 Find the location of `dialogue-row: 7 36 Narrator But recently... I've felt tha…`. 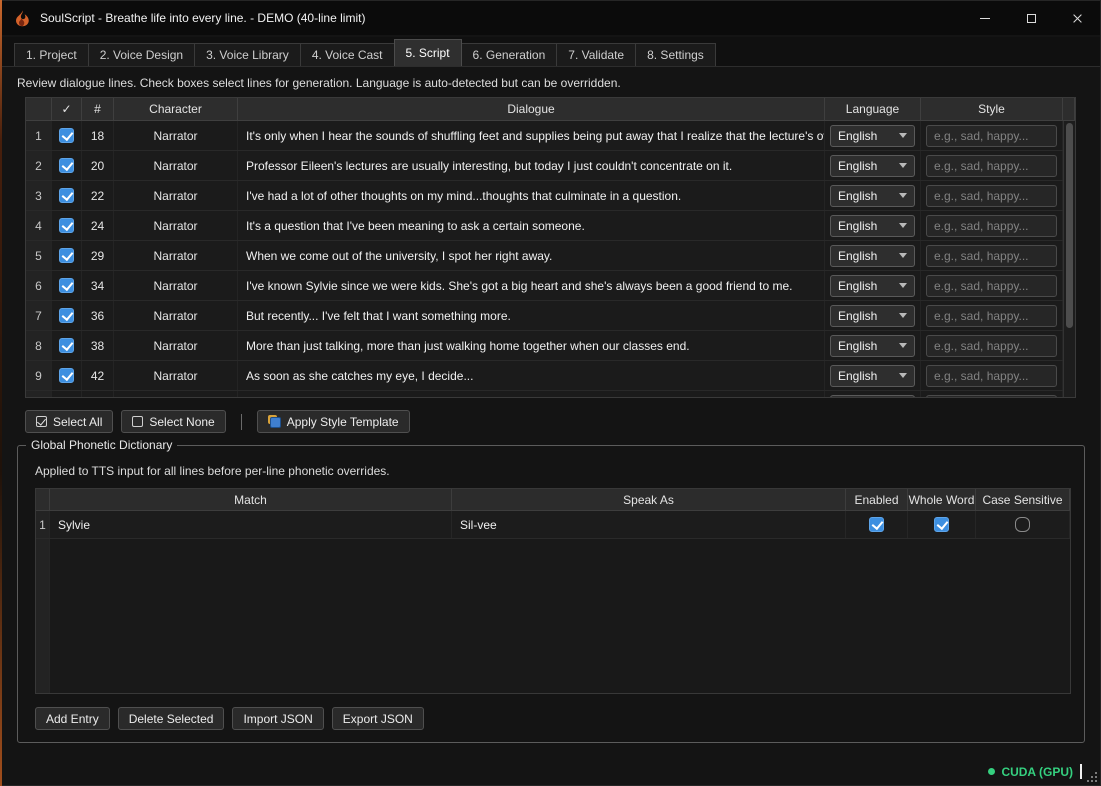

dialogue-row: 7 36 Narrator But recently... I've felt tha… is located at coordinates (544, 316).